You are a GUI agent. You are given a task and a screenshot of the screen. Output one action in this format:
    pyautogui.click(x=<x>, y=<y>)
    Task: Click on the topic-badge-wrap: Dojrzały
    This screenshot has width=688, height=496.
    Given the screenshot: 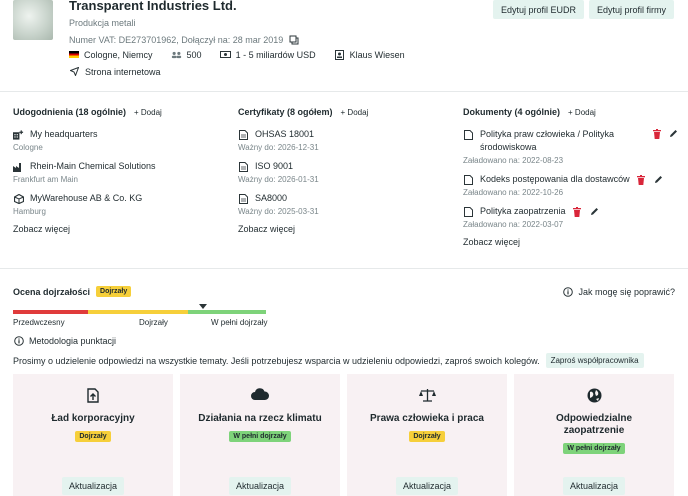 What is the action you would take?
    pyautogui.click(x=93, y=436)
    